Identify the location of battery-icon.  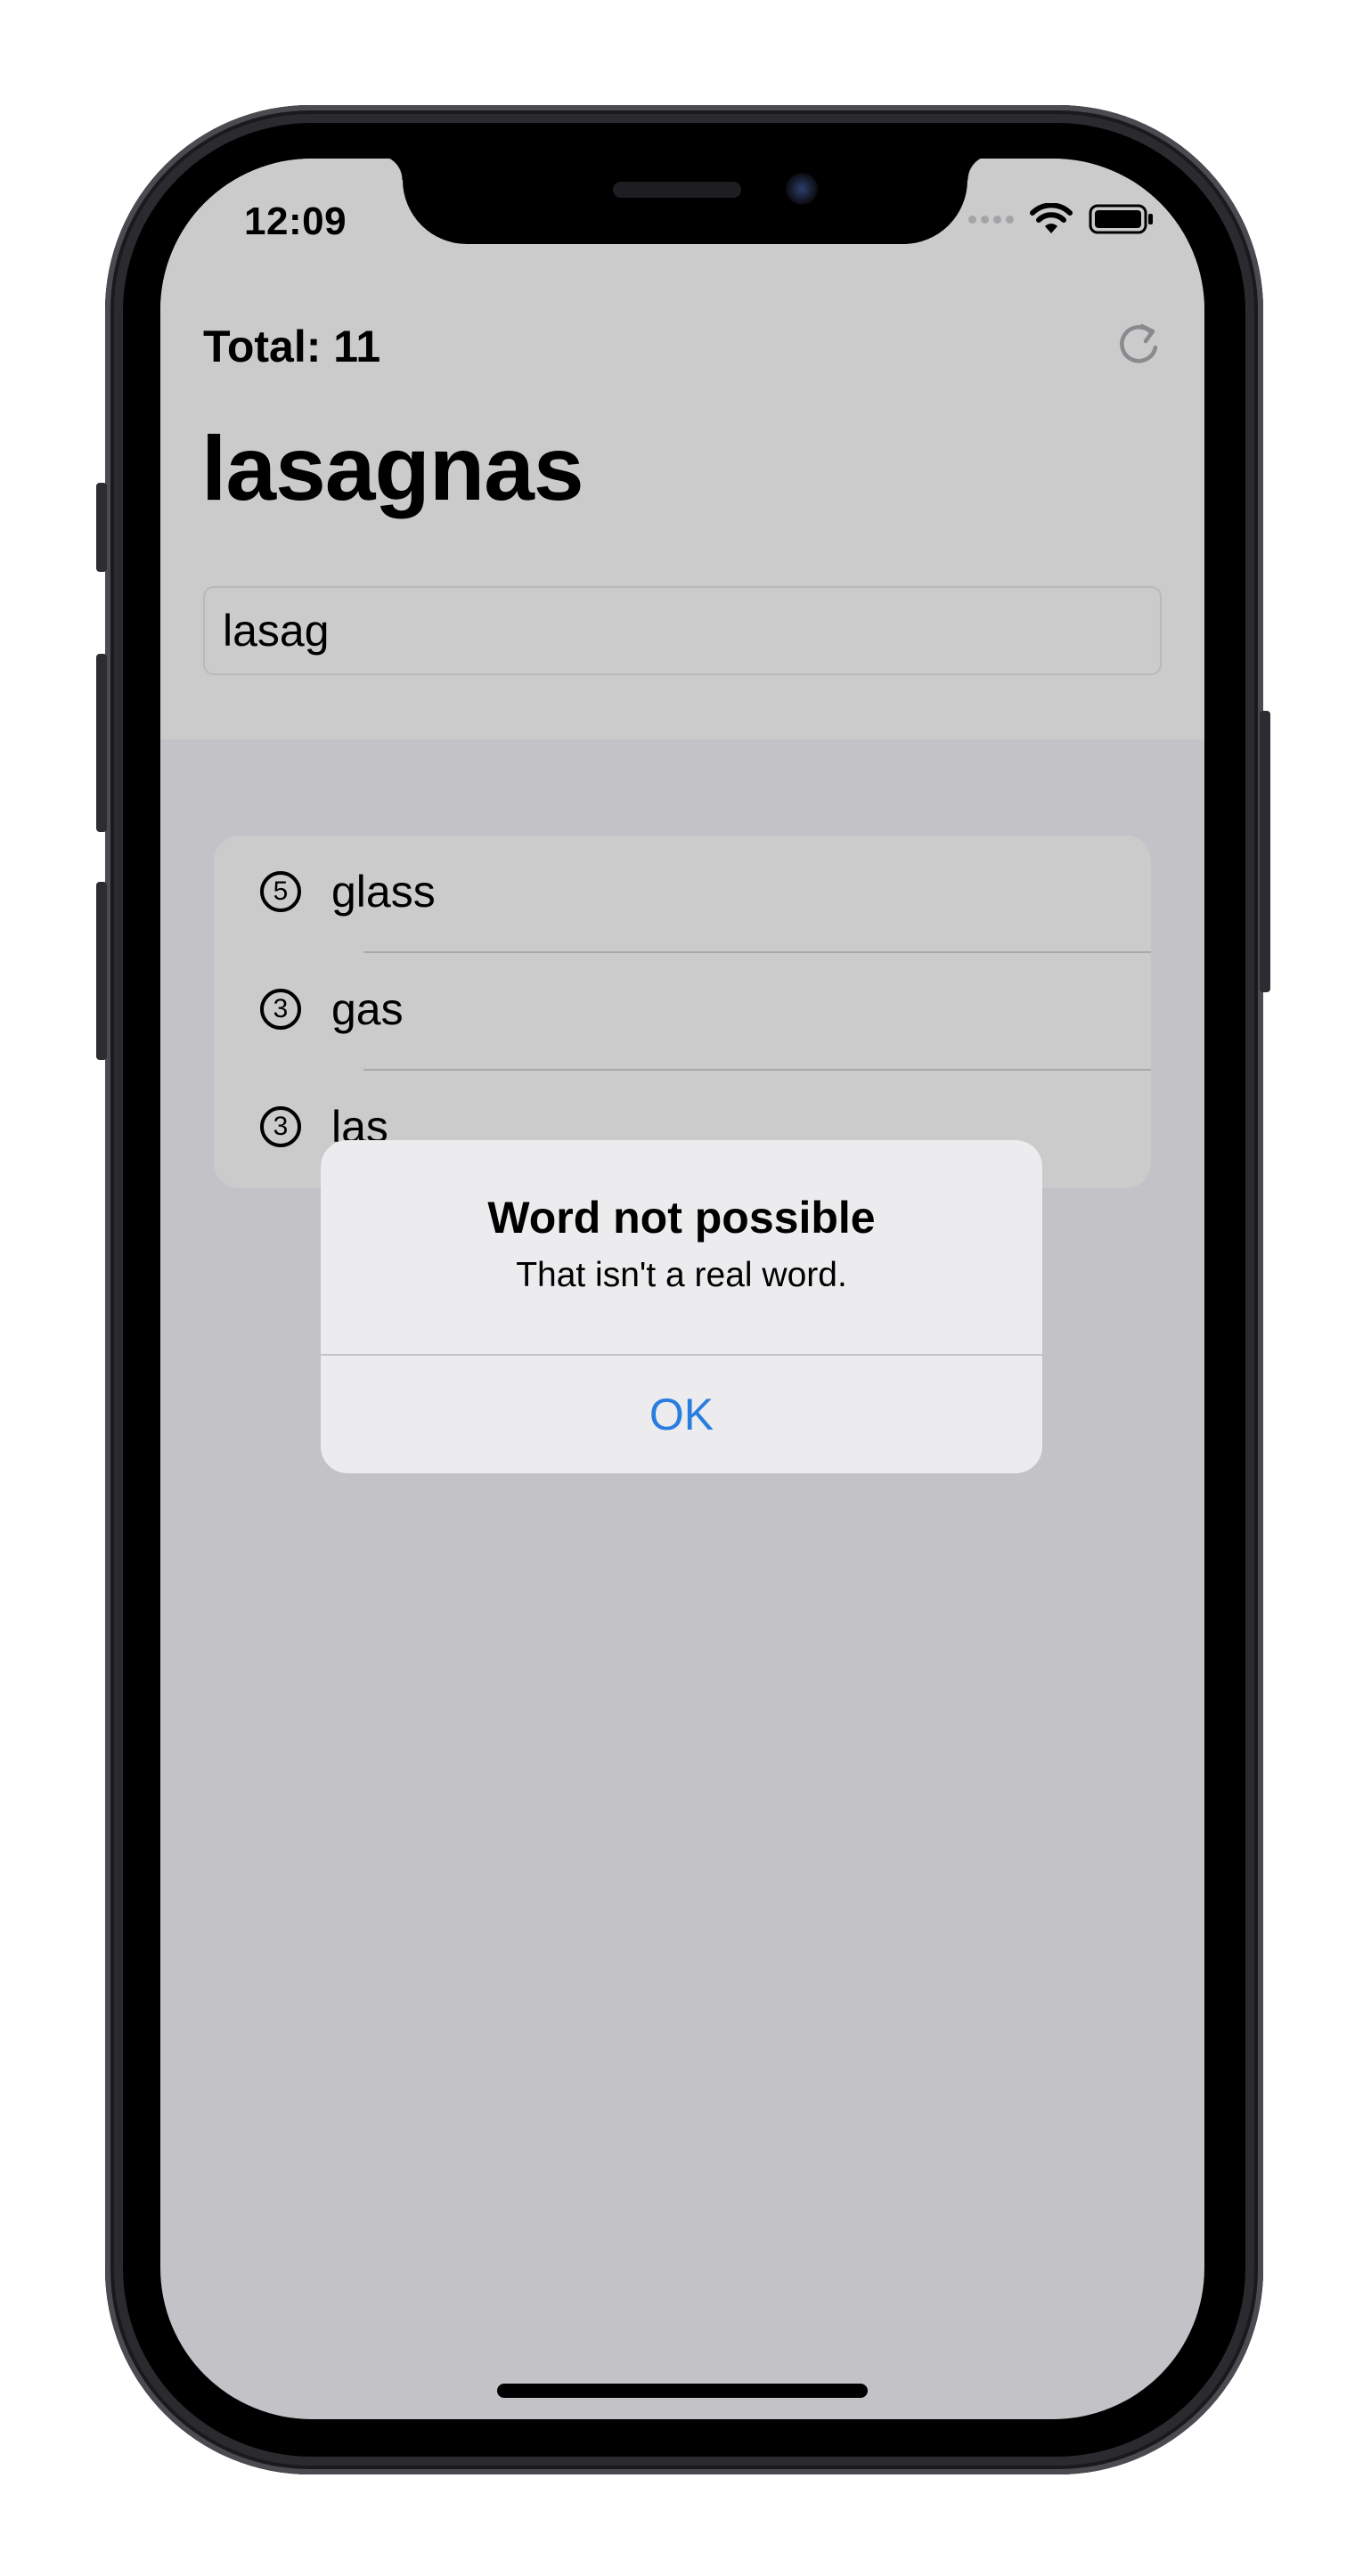
(1121, 219).